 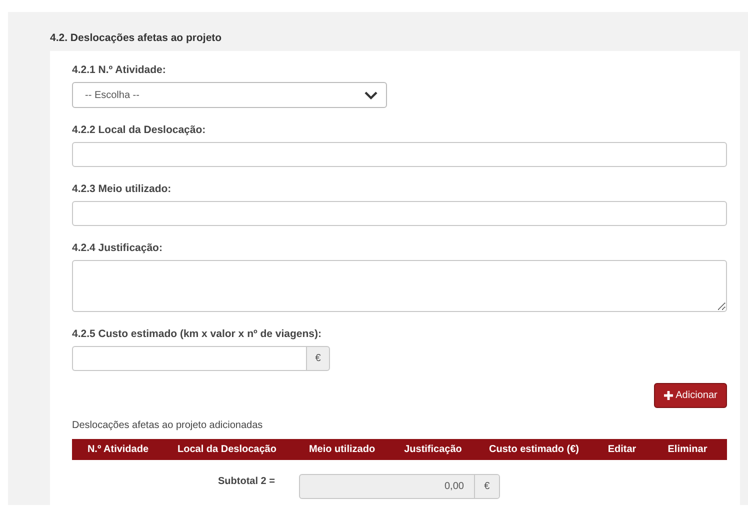 I want to click on textarea-field, so click(x=399, y=286).